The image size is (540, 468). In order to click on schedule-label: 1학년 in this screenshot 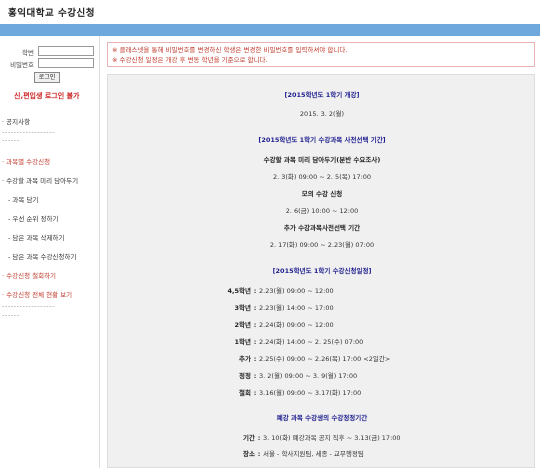, I will do `click(242, 342)`.